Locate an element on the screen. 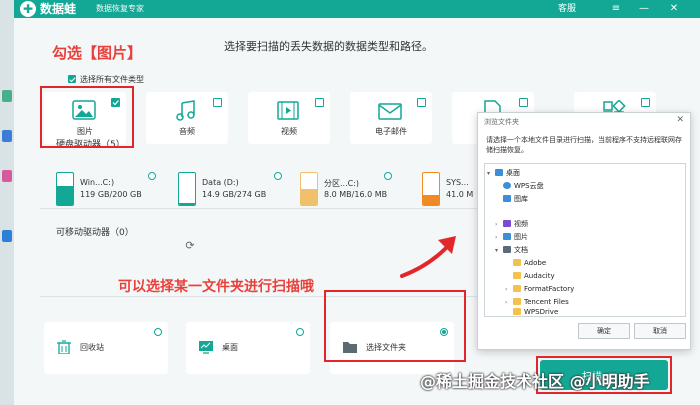 The width and height of the screenshot is (700, 405). file-type-audio: 音频 is located at coordinates (187, 118).